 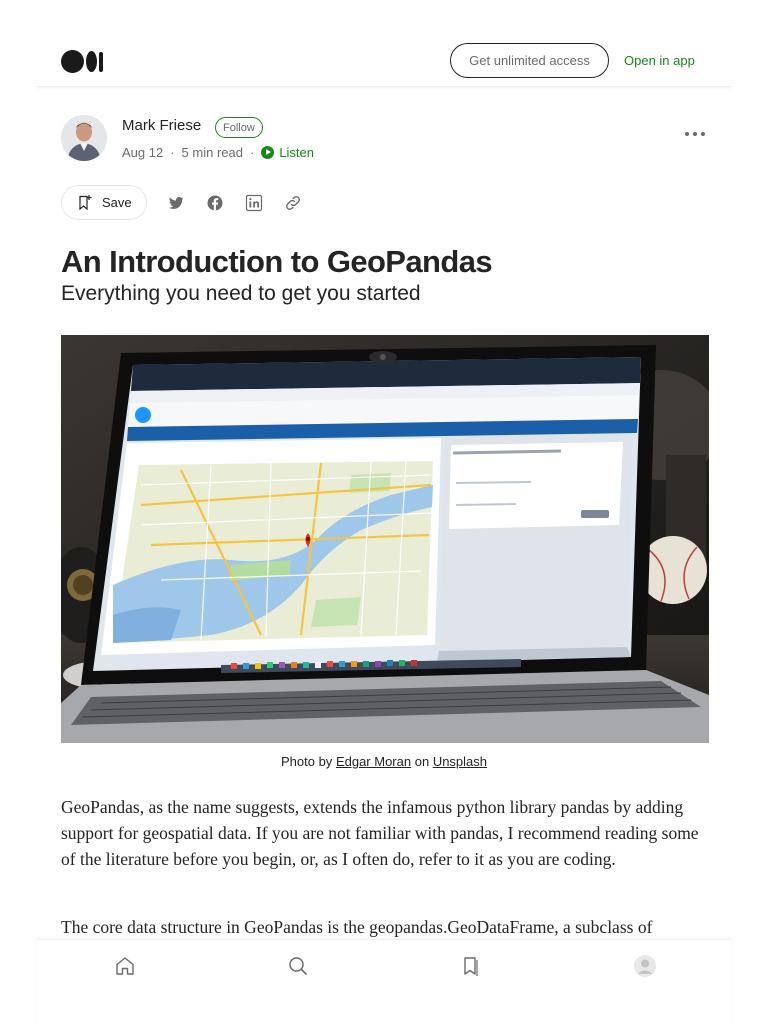 What do you see at coordinates (384, 981) in the screenshot?
I see `bottom-navigation` at bounding box center [384, 981].